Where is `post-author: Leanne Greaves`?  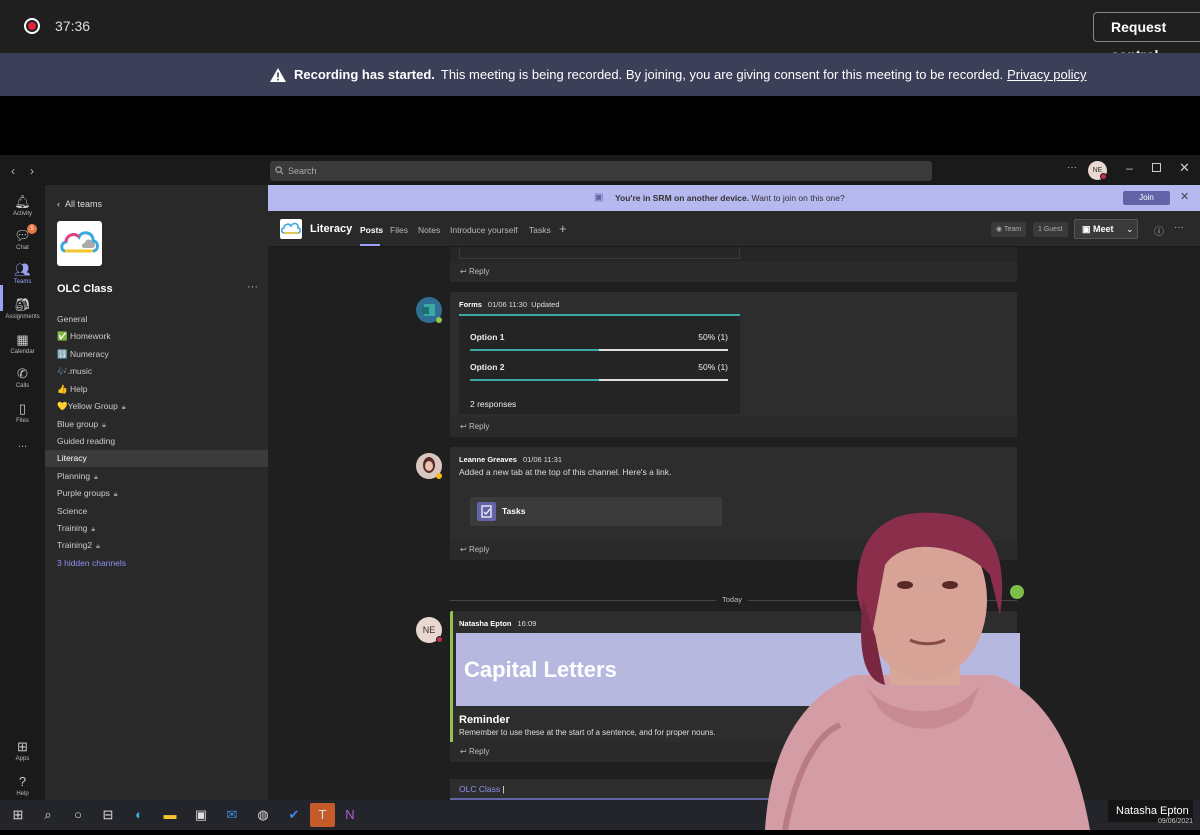 post-author: Leanne Greaves is located at coordinates (488, 459).